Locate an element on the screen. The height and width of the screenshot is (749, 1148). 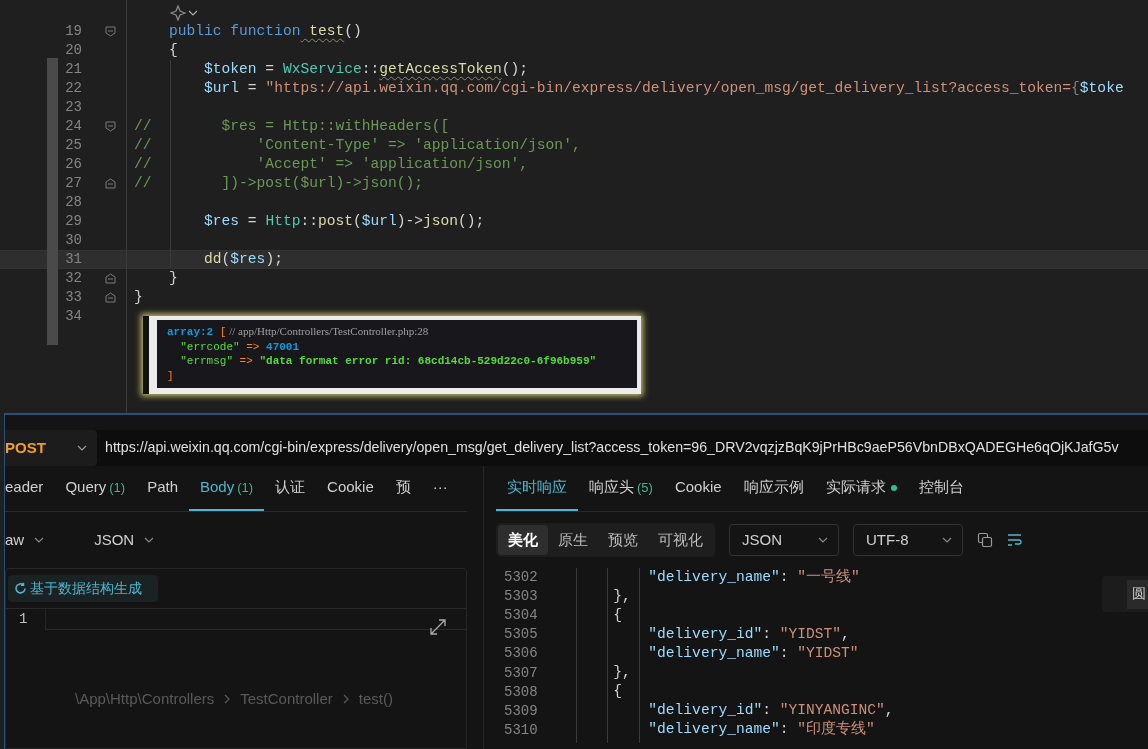
line-number: 5306 is located at coordinates (521, 654).